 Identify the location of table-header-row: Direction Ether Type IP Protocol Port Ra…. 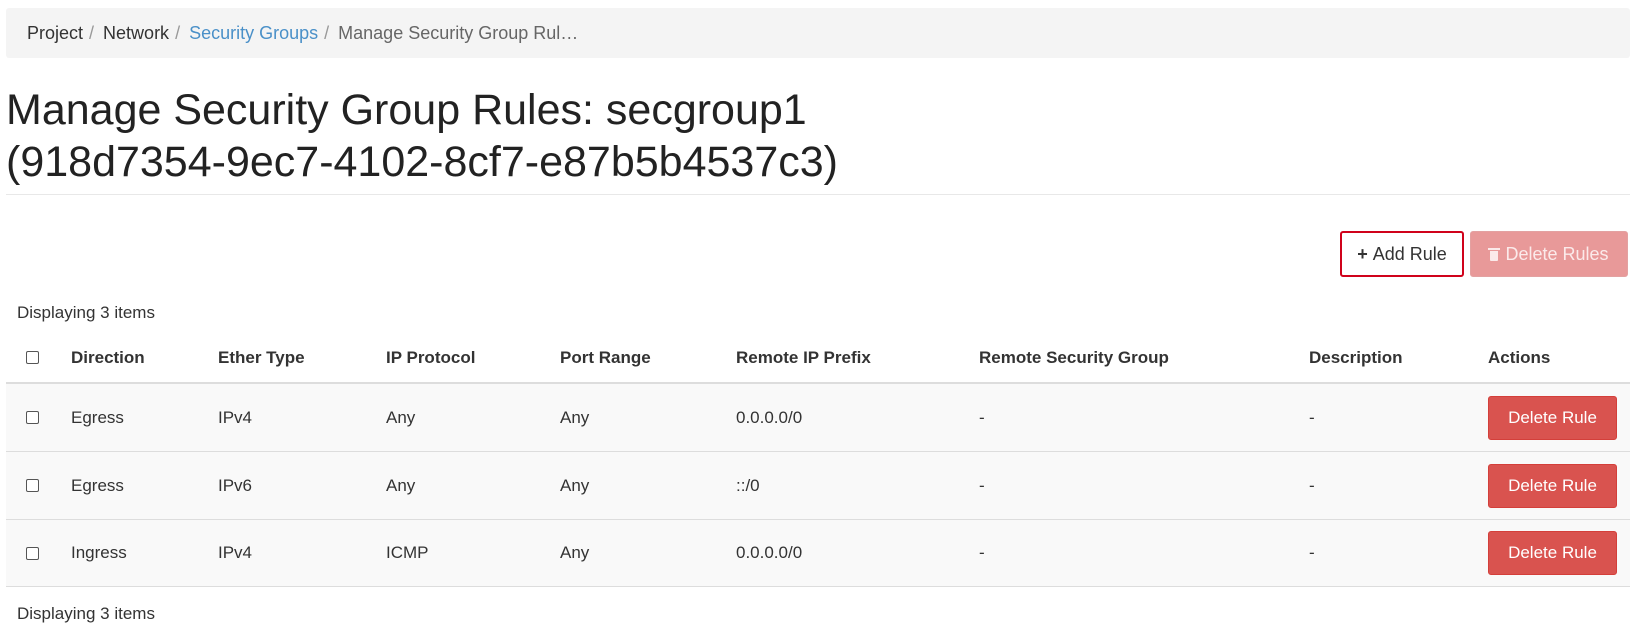
(818, 358).